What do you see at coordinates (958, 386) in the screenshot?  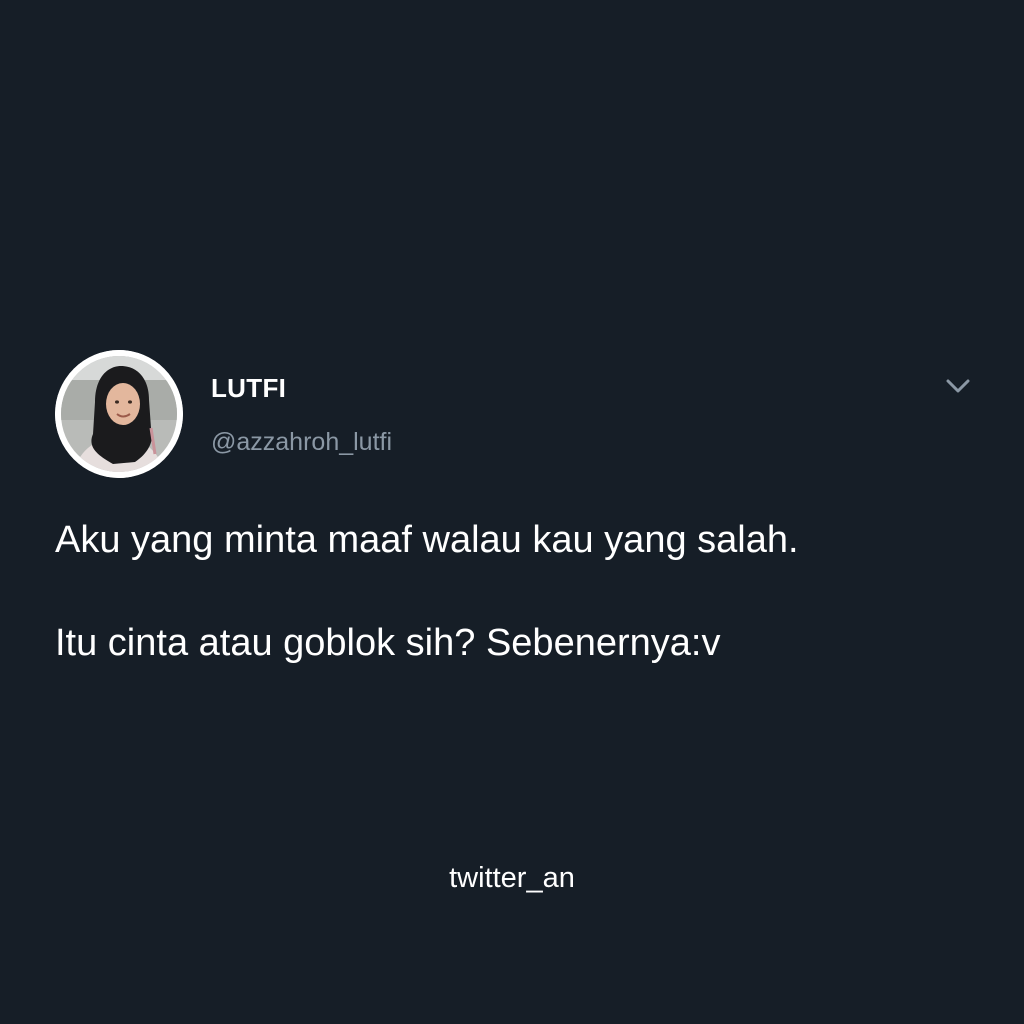 I see `chevron-down-icon` at bounding box center [958, 386].